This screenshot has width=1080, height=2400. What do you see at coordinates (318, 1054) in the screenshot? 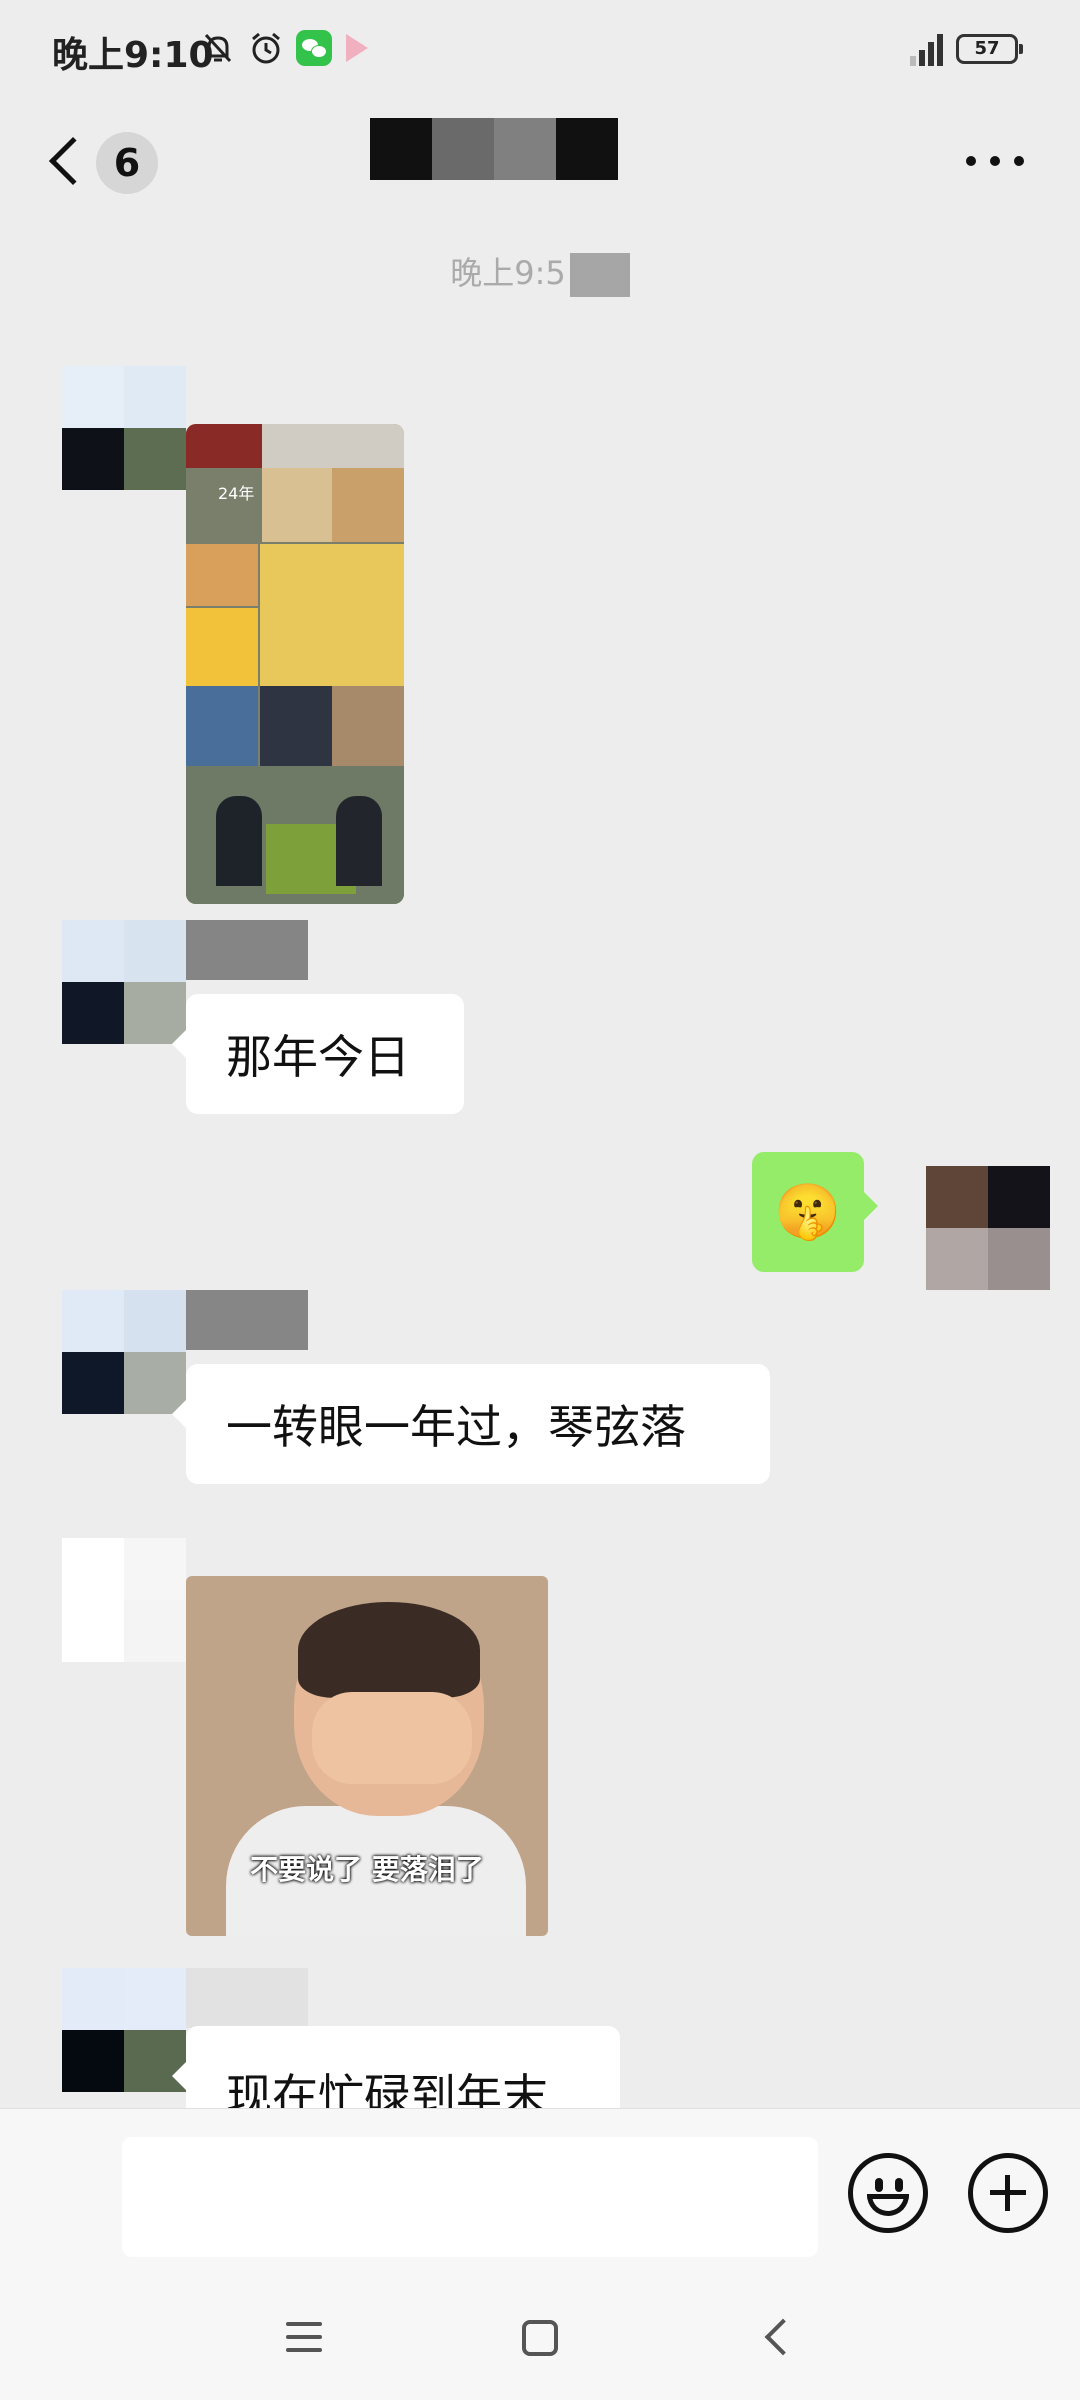
I see `text-message-bubble: 那年今日` at bounding box center [318, 1054].